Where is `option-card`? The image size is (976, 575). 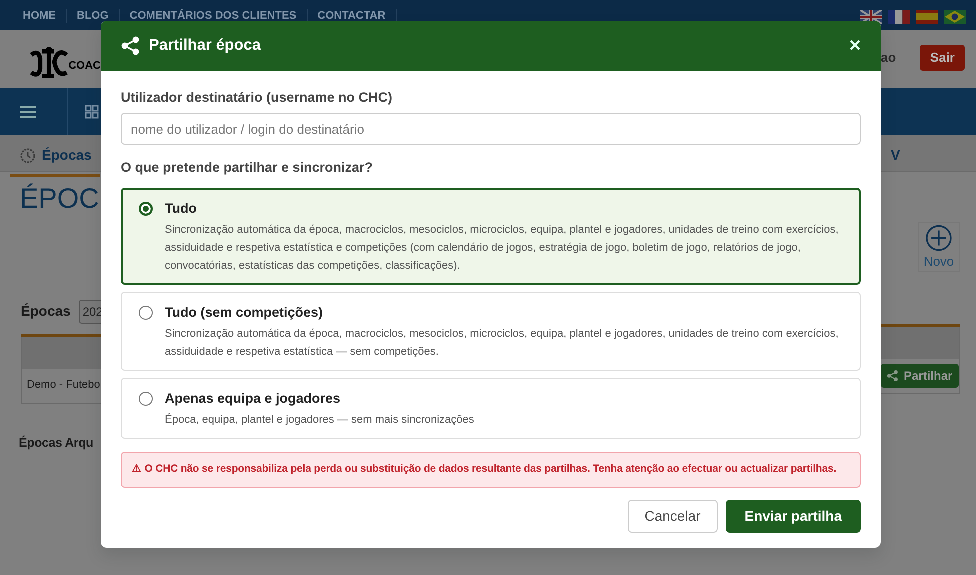 option-card is located at coordinates (491, 236).